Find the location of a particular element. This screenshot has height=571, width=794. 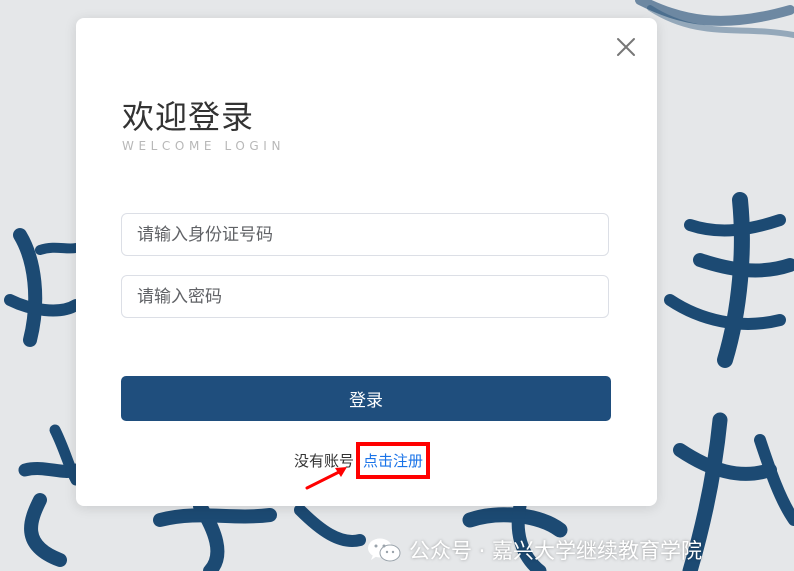

page-title: 欢迎登录 is located at coordinates (188, 117).